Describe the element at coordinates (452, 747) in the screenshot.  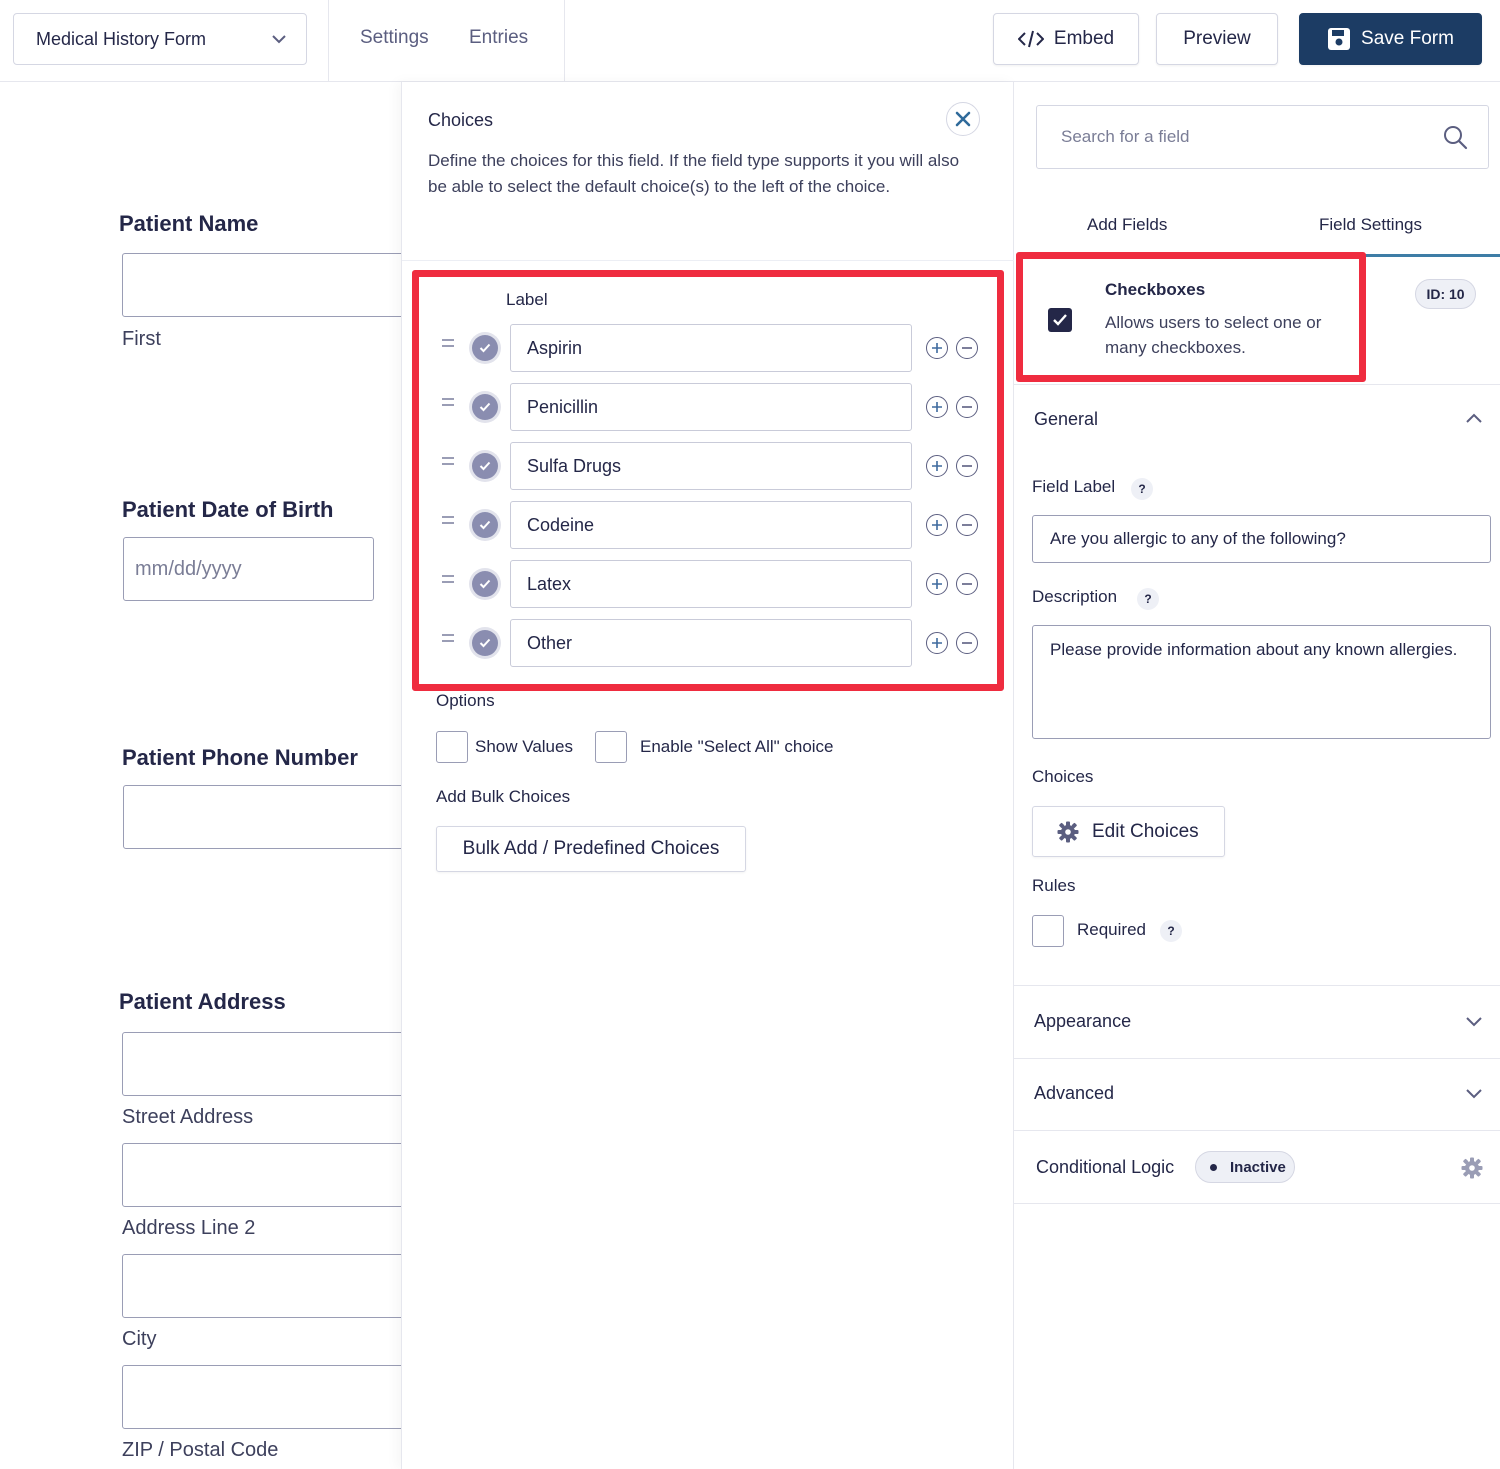
I see `show-values-checkbox` at that location.